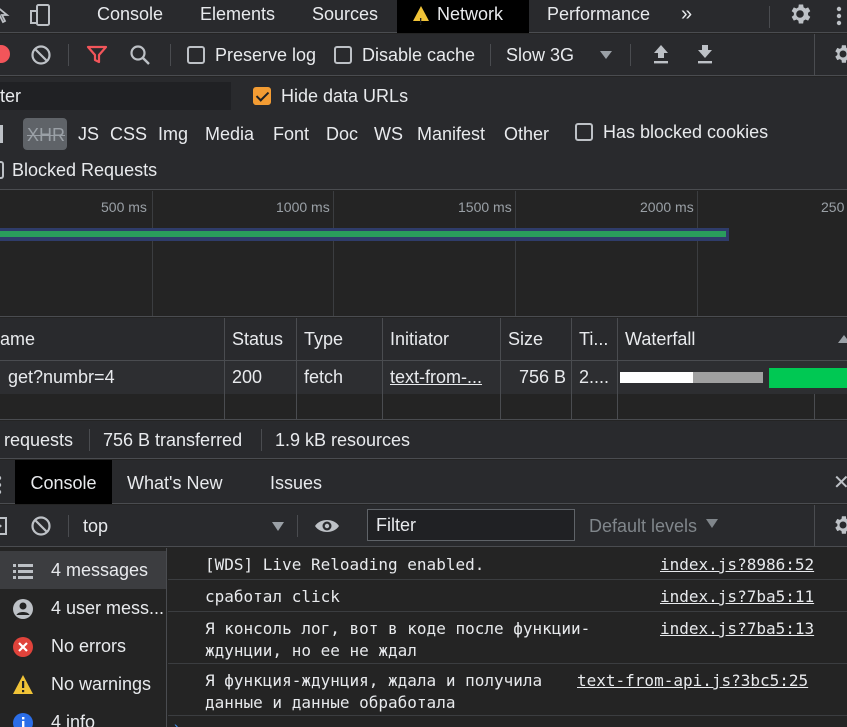  Describe the element at coordinates (660, 339) in the screenshot. I see `column-waterfall: Waterfall` at that location.